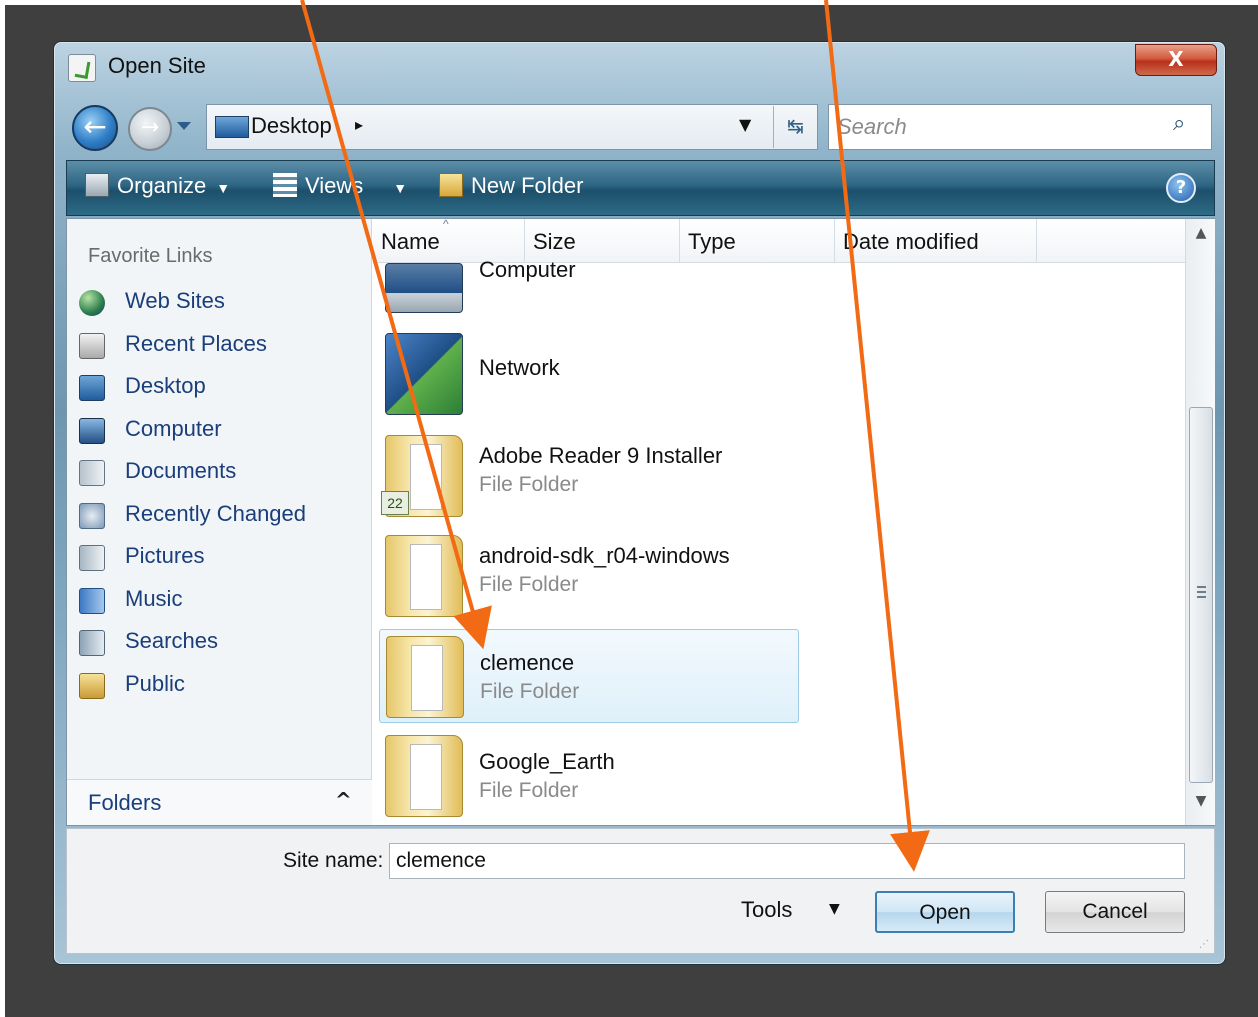  I want to click on address-text: Desktop, so click(291, 126).